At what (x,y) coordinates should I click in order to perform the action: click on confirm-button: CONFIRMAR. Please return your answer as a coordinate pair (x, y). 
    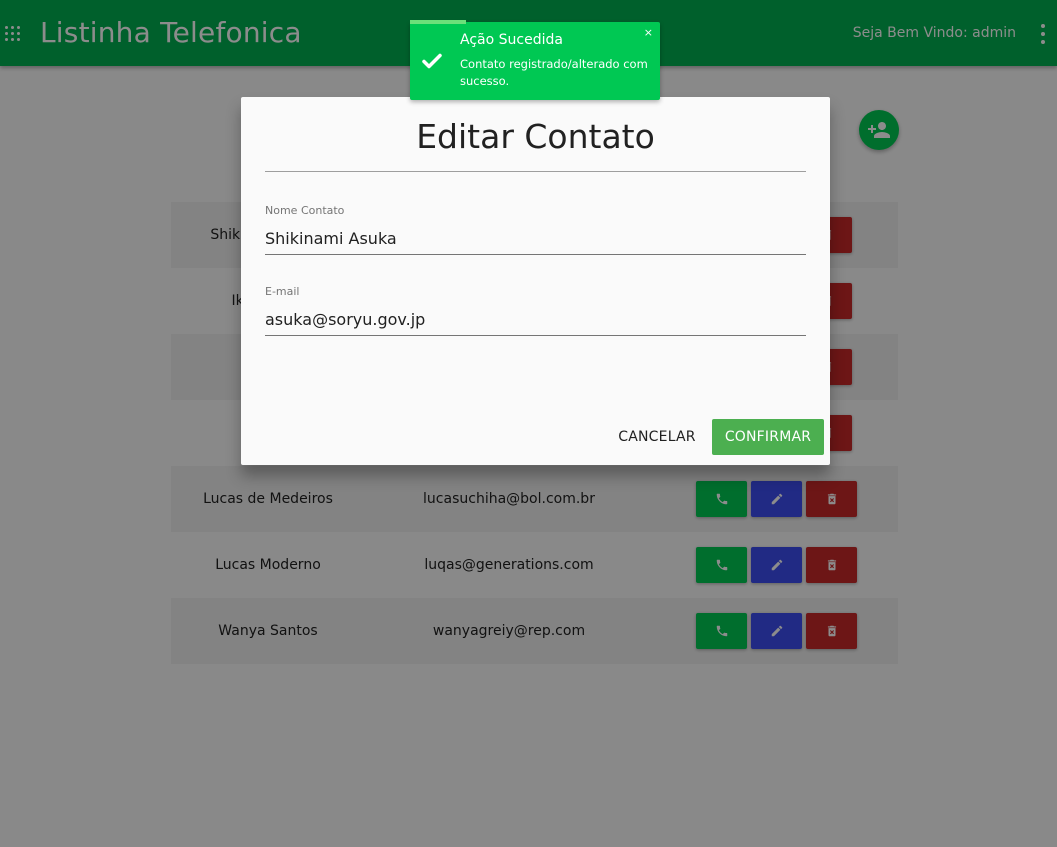
    Looking at the image, I should click on (768, 437).